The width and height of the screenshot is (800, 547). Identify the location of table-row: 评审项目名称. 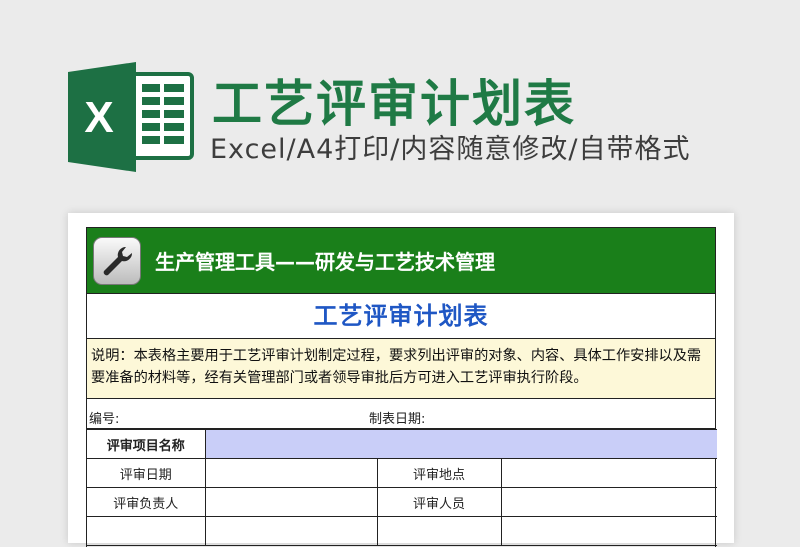
(402, 444).